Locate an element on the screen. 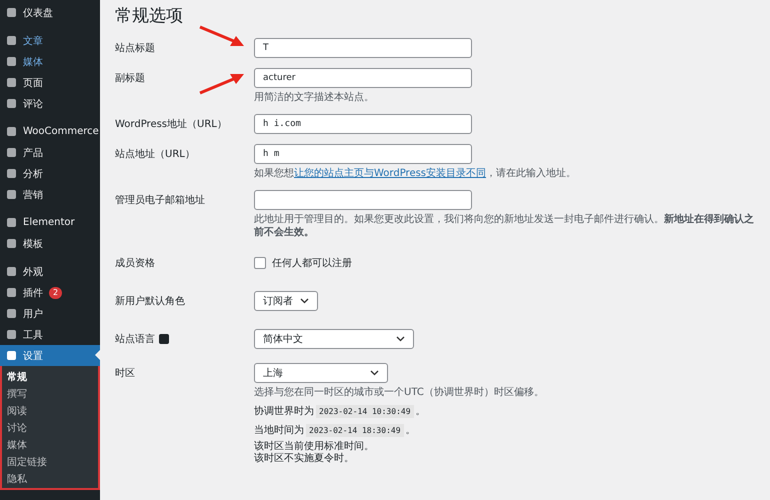 The width and height of the screenshot is (770, 500). select-field: 上海 is located at coordinates (321, 373).